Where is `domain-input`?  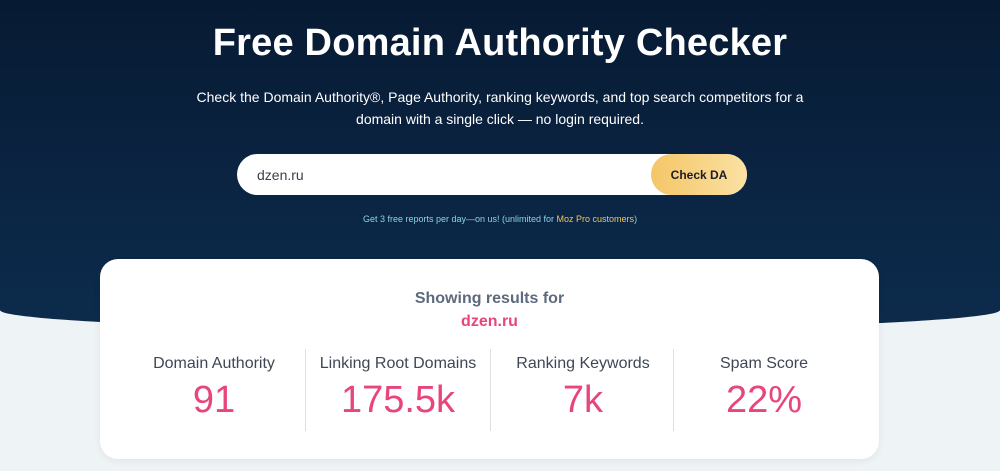 domain-input is located at coordinates (447, 174).